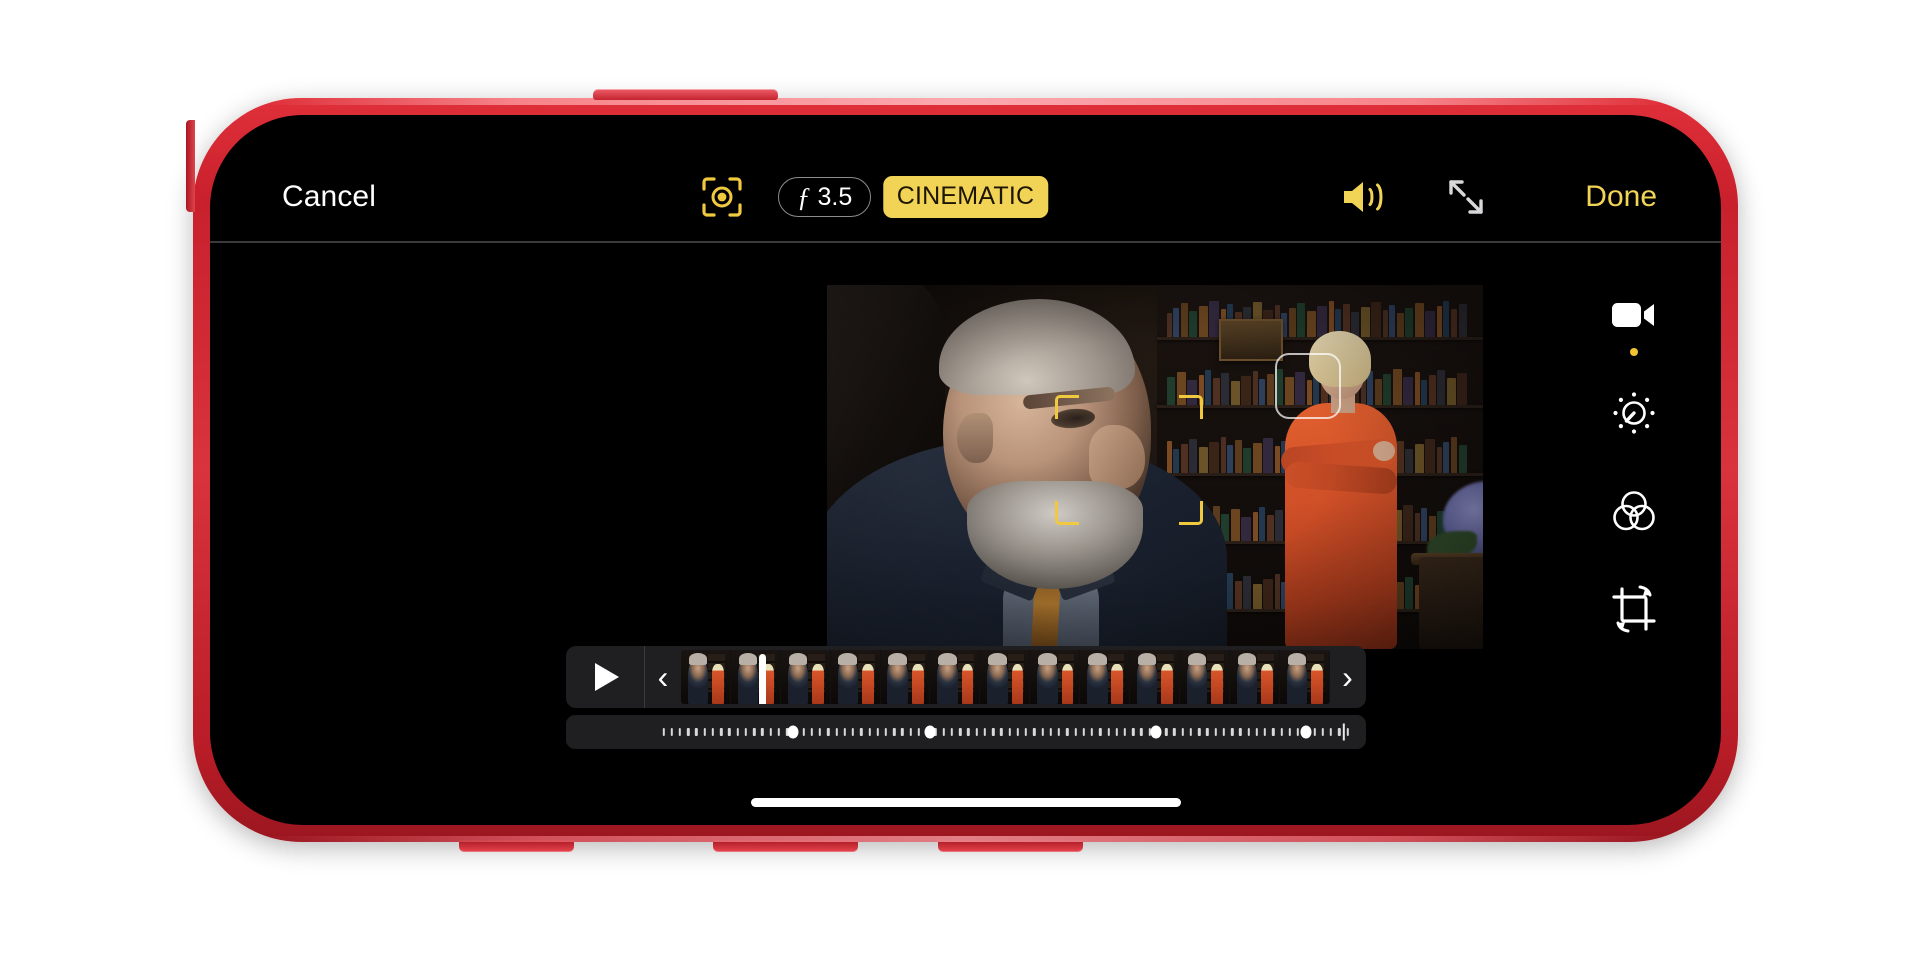  Describe the element at coordinates (1634, 609) in the screenshot. I see `sidebar-item-crop-tool` at that location.